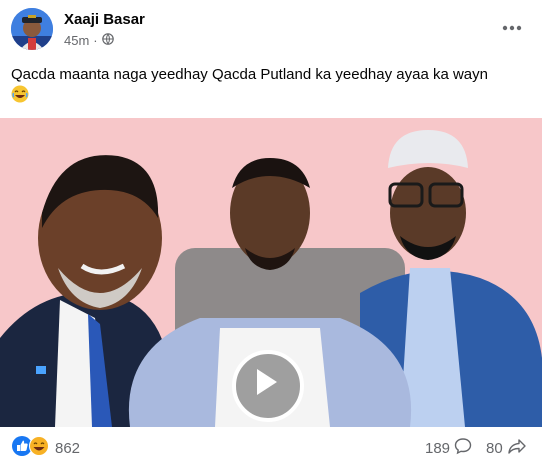 The image size is (542, 466). What do you see at coordinates (506, 448) in the screenshot?
I see `shares-stat: 80` at bounding box center [506, 448].